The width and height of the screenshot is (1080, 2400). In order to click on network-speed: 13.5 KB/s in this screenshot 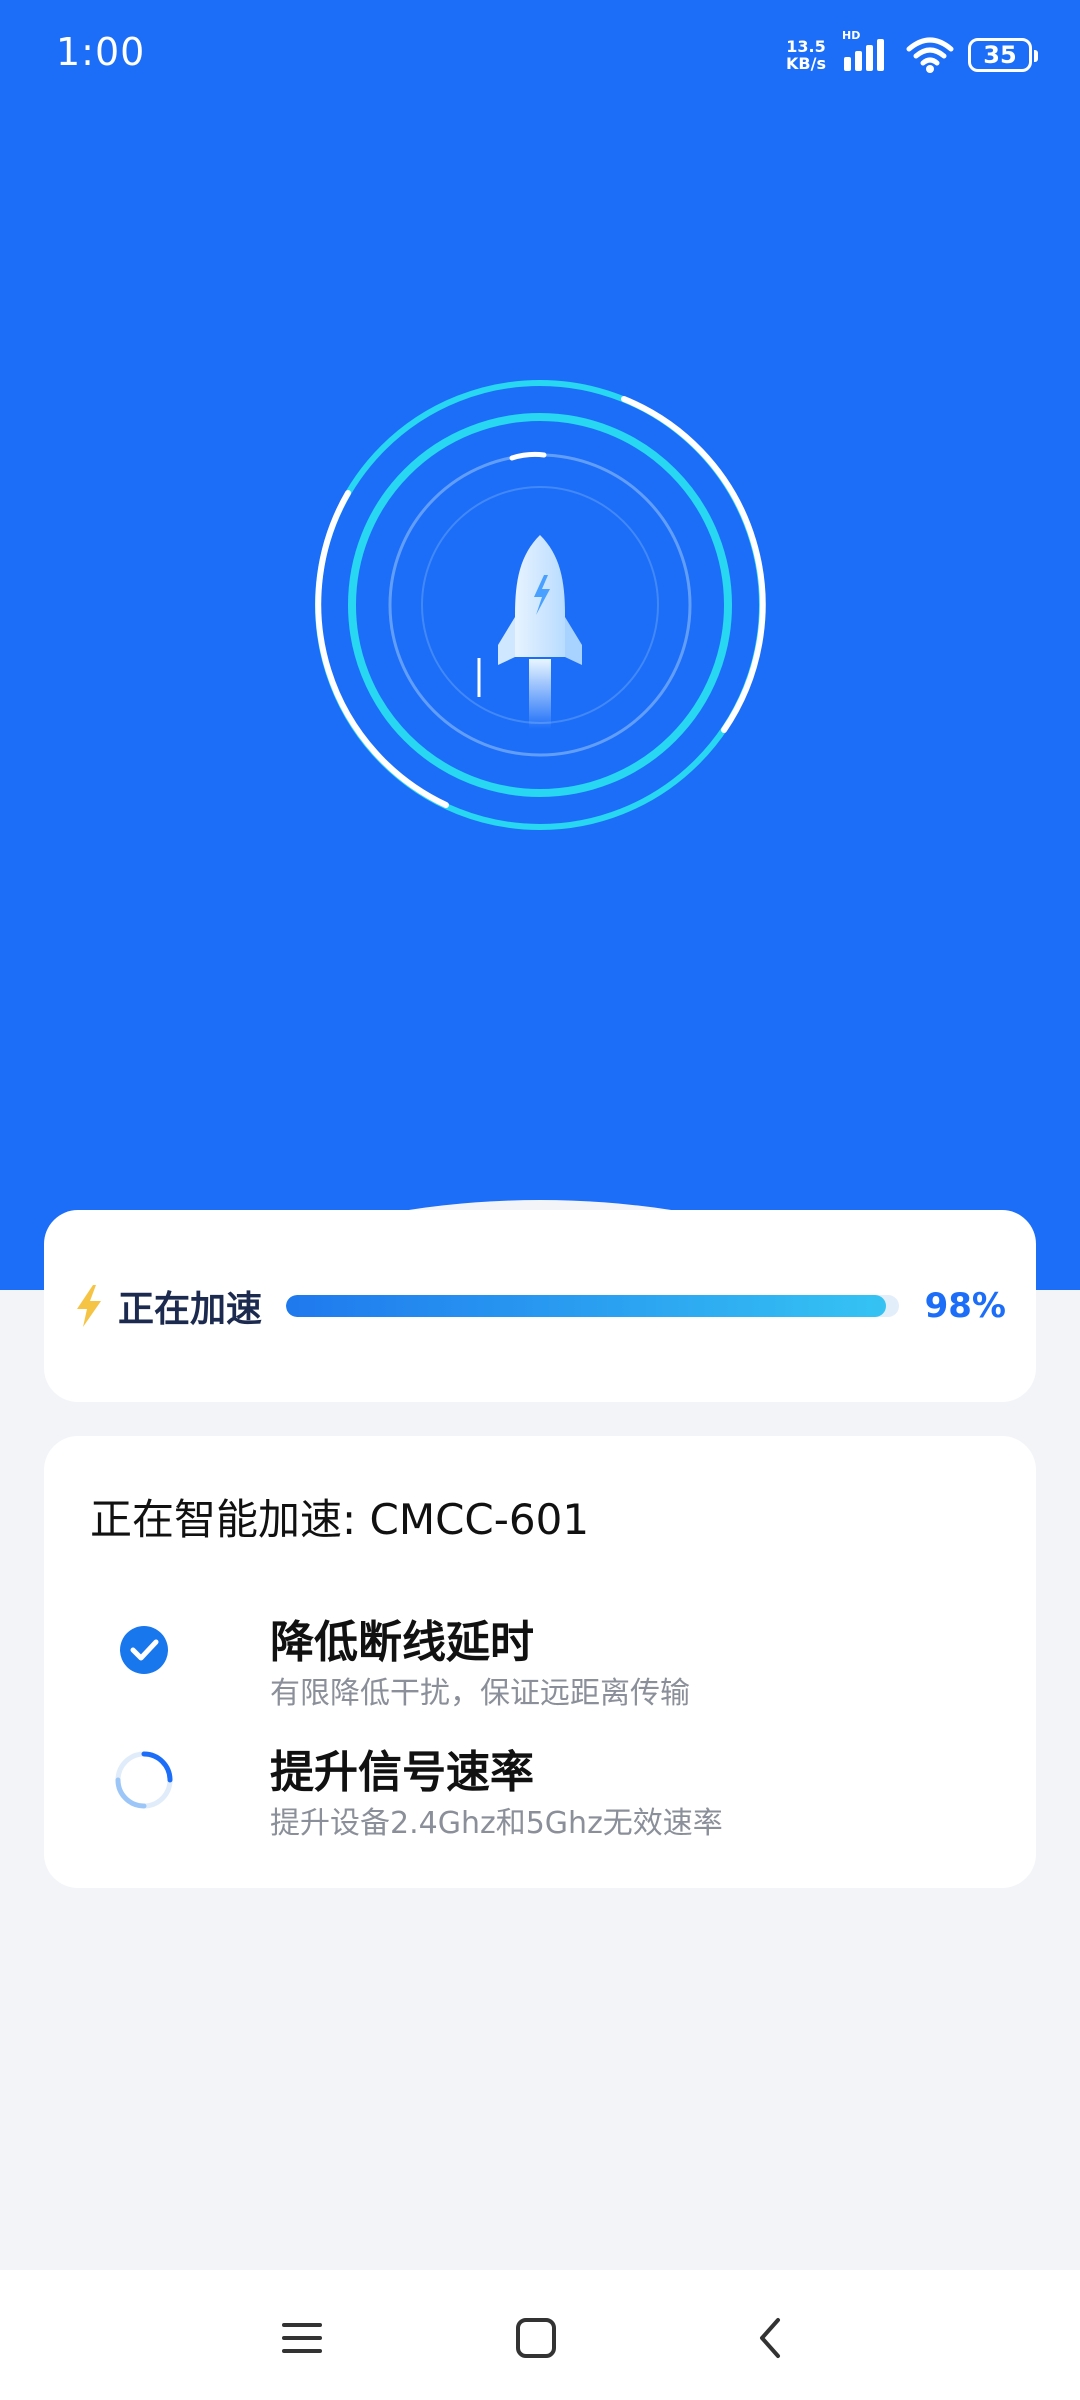, I will do `click(806, 55)`.